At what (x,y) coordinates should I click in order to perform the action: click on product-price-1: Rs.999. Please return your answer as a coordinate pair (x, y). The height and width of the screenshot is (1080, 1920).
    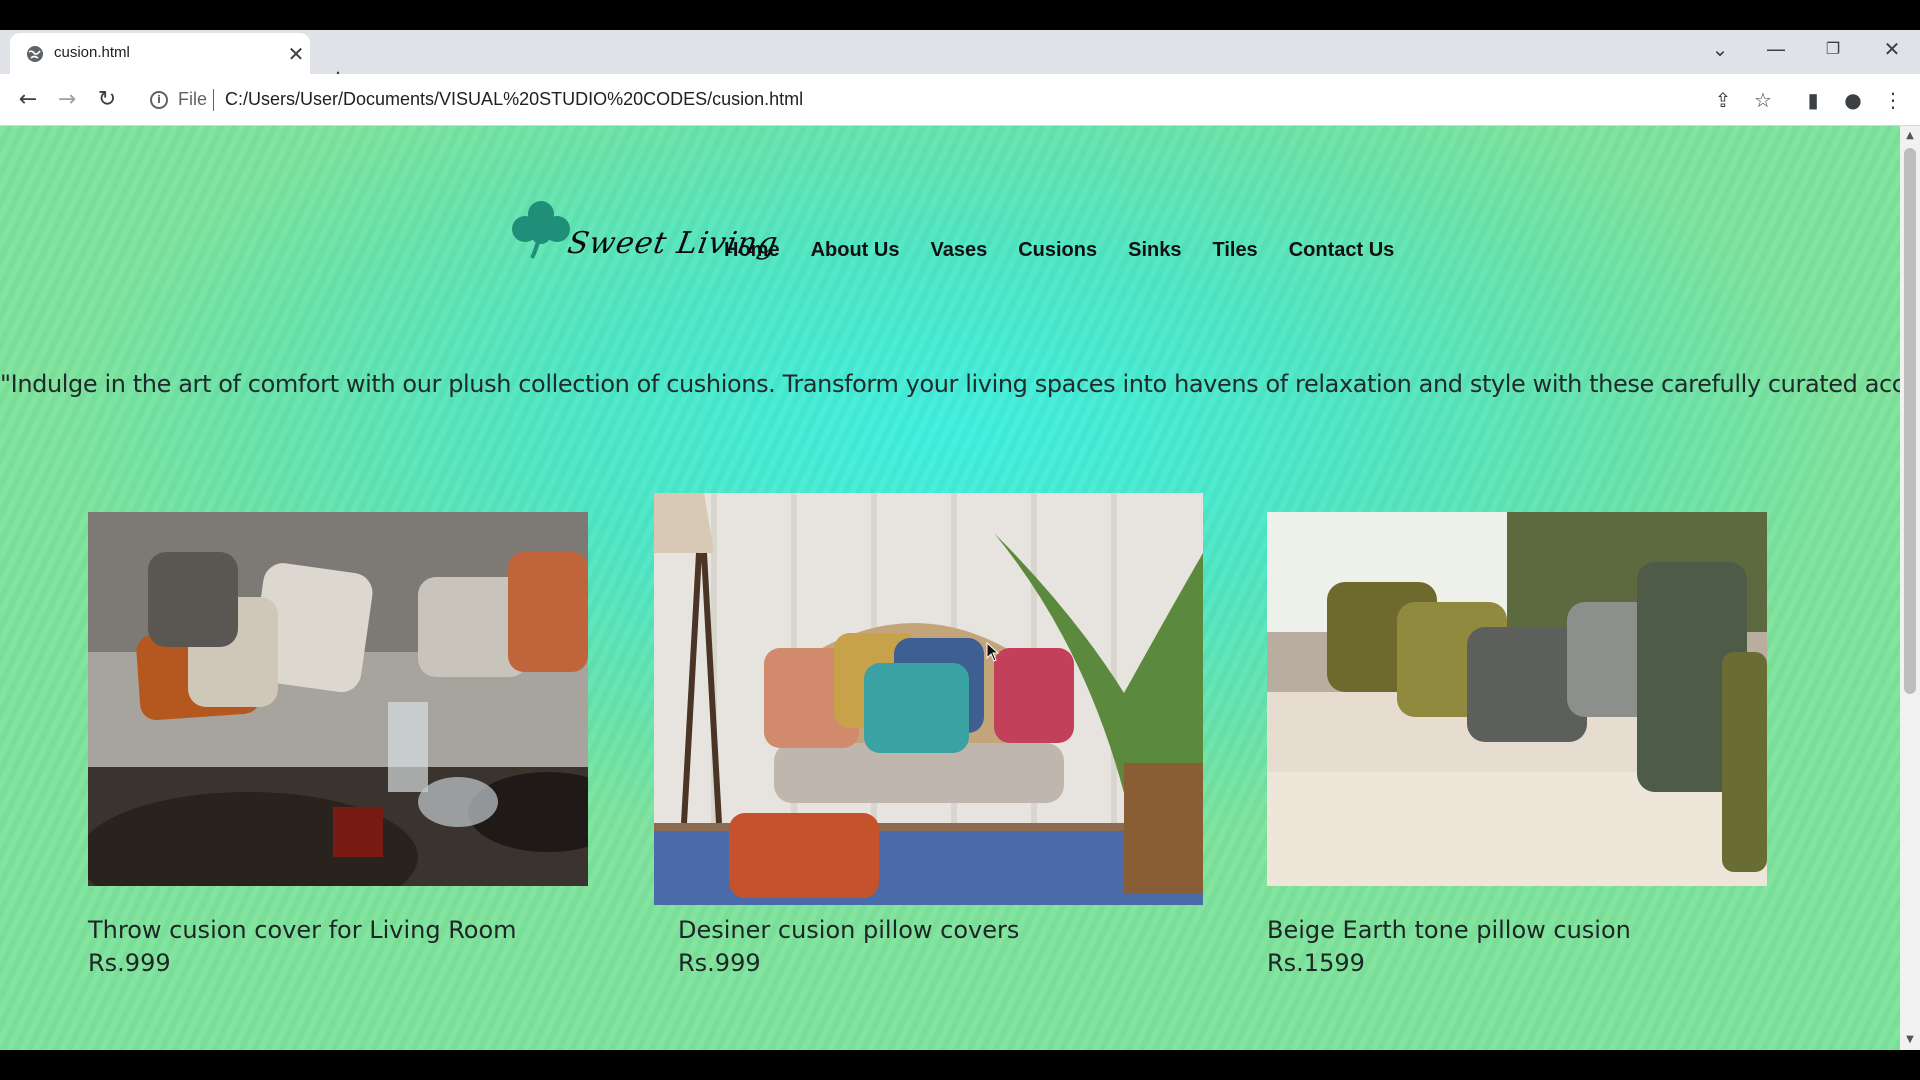
    Looking at the image, I should click on (129, 963).